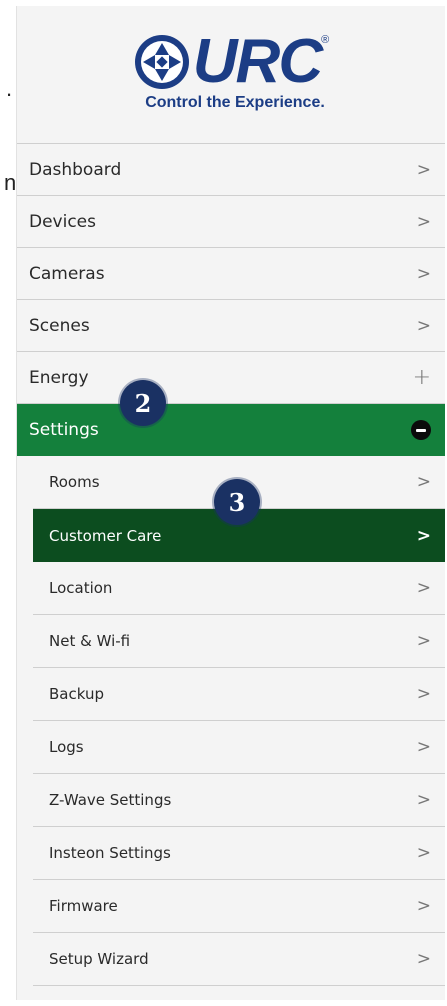 This screenshot has width=447, height=1006. Describe the element at coordinates (239, 694) in the screenshot. I see `submenu-item-backup: Backup >` at that location.